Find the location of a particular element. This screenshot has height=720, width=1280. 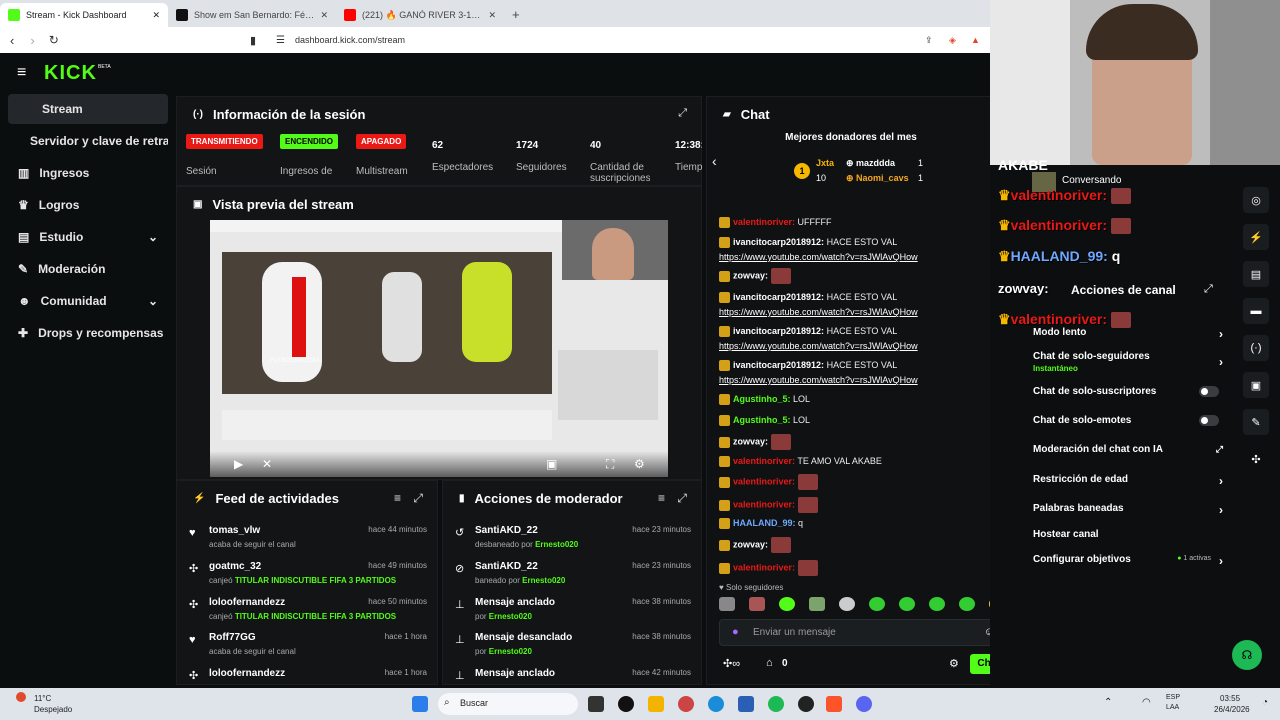

spotify-icon is located at coordinates (776, 704).